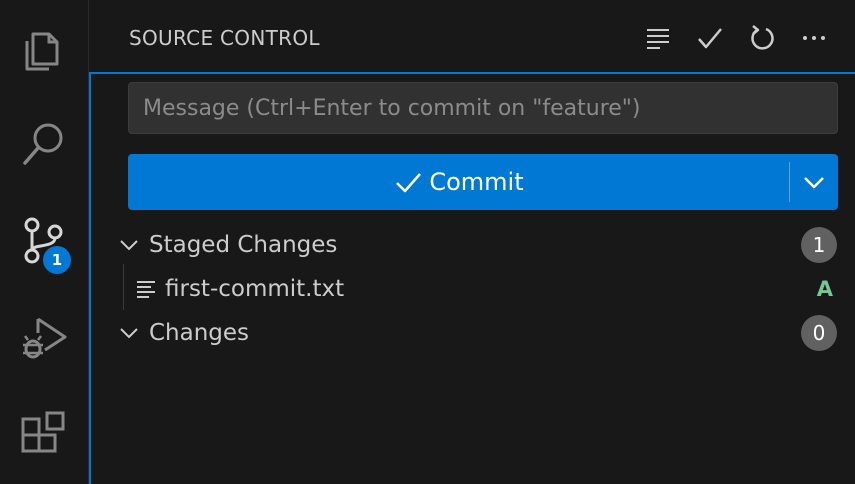 The height and width of the screenshot is (484, 855). I want to click on activity-bar: 1, so click(44, 242).